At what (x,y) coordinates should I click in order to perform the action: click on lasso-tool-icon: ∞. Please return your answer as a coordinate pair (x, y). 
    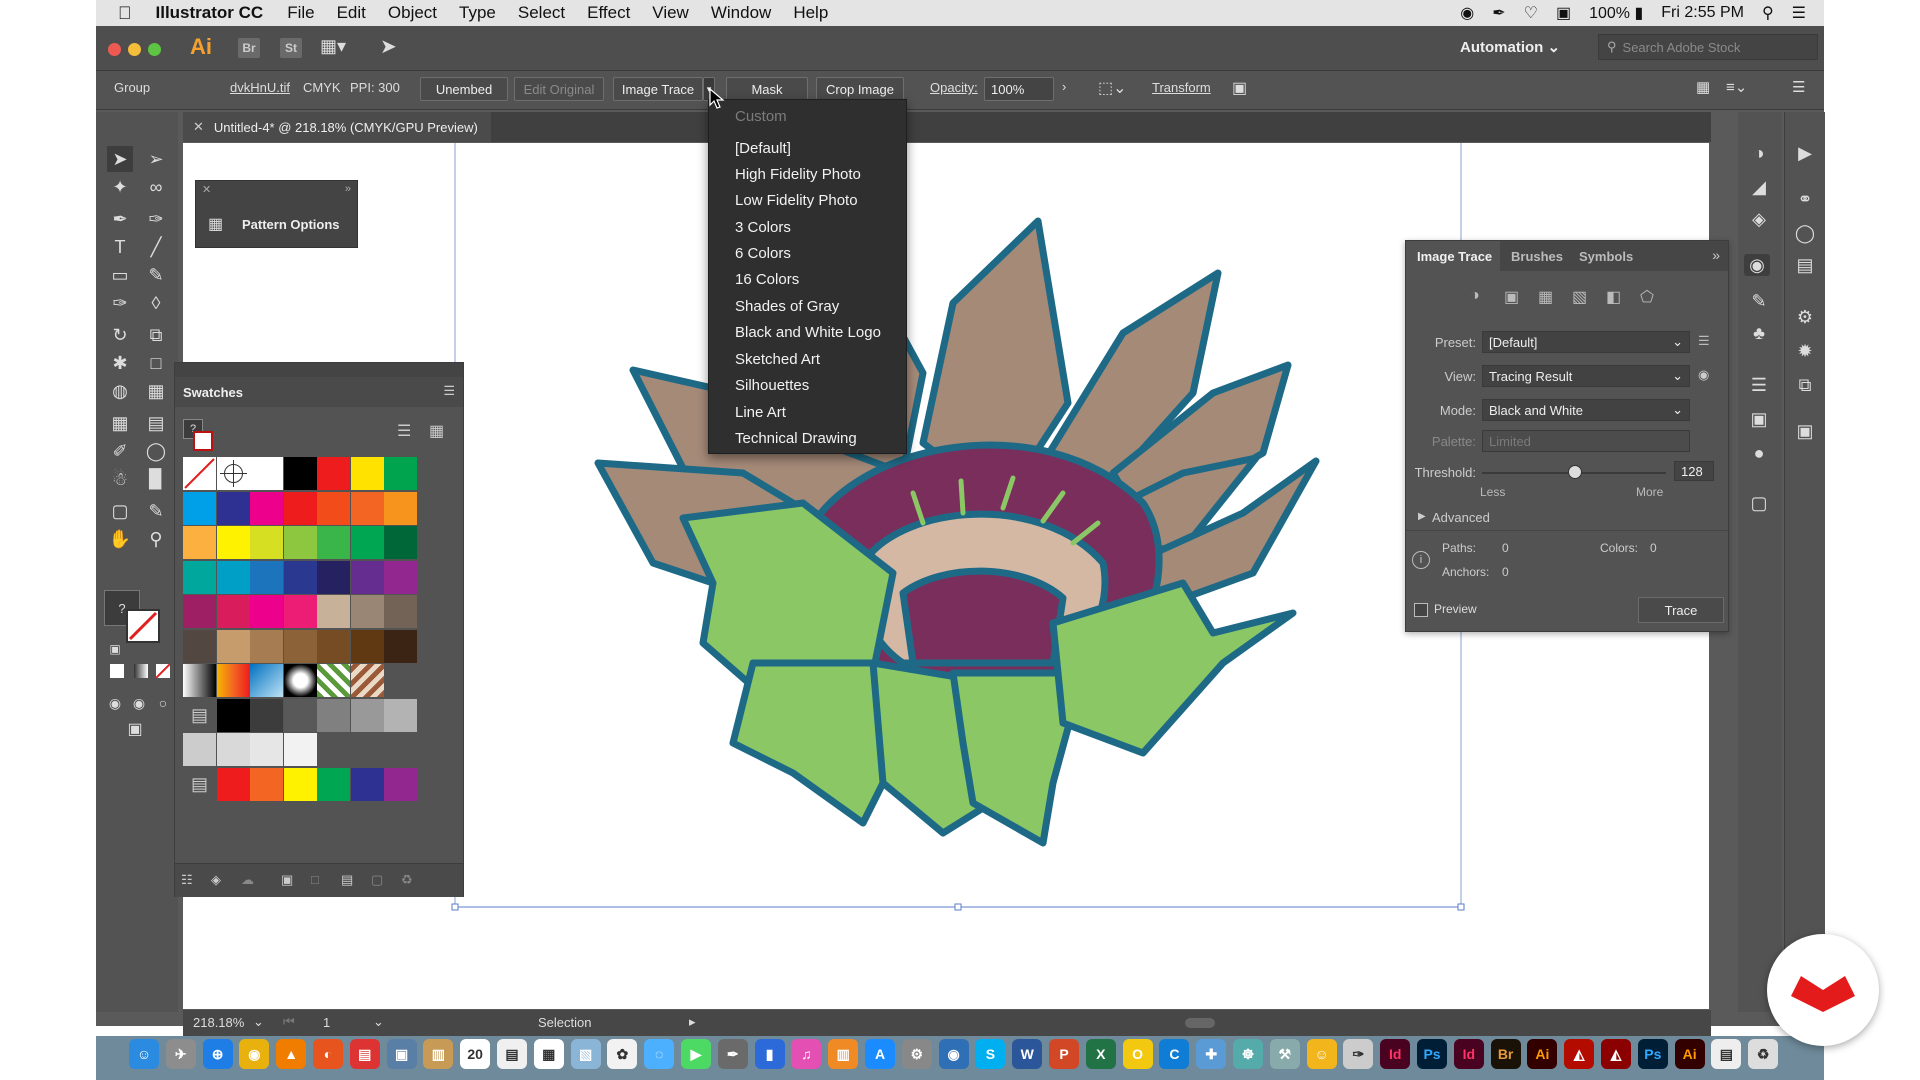
    Looking at the image, I should click on (156, 187).